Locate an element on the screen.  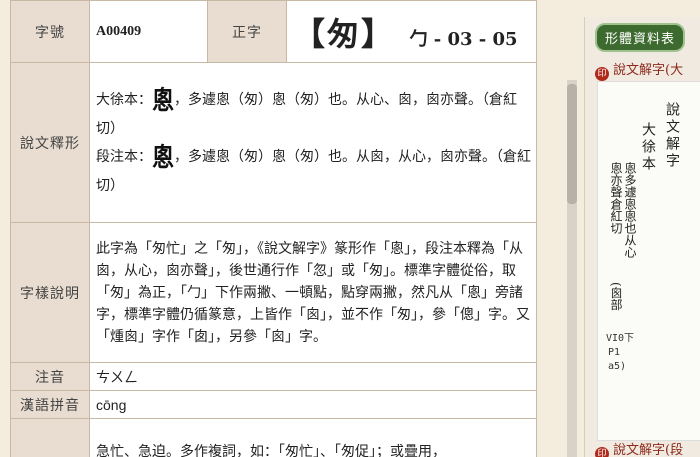
book-radical-note: (囪部 is located at coordinates (616, 296).